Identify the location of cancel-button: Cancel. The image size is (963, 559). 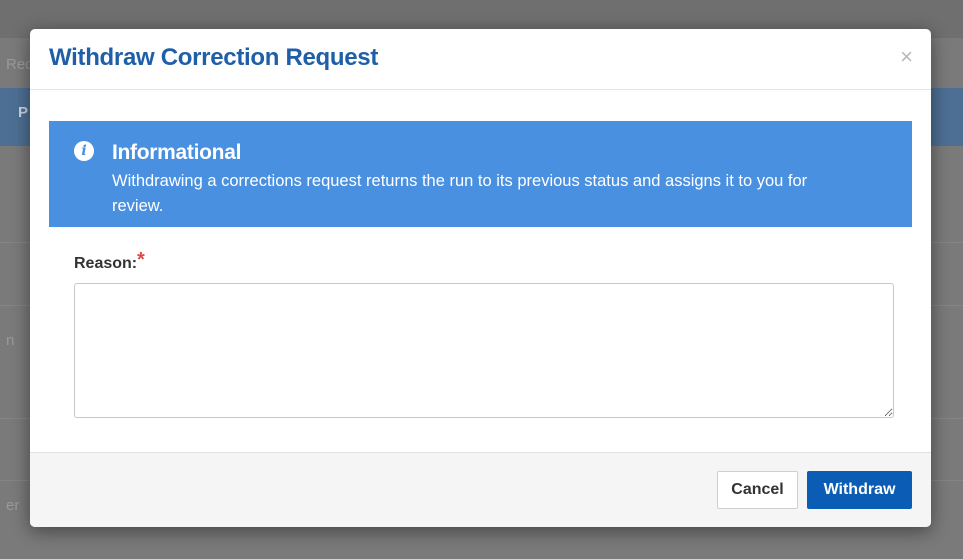
(757, 490).